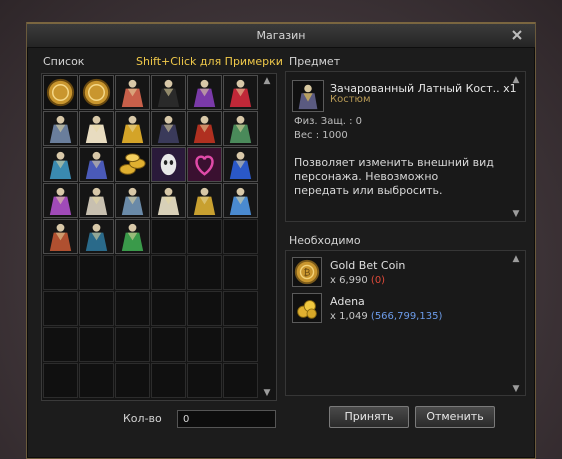  I want to click on accept-button: Принять, so click(369, 417).